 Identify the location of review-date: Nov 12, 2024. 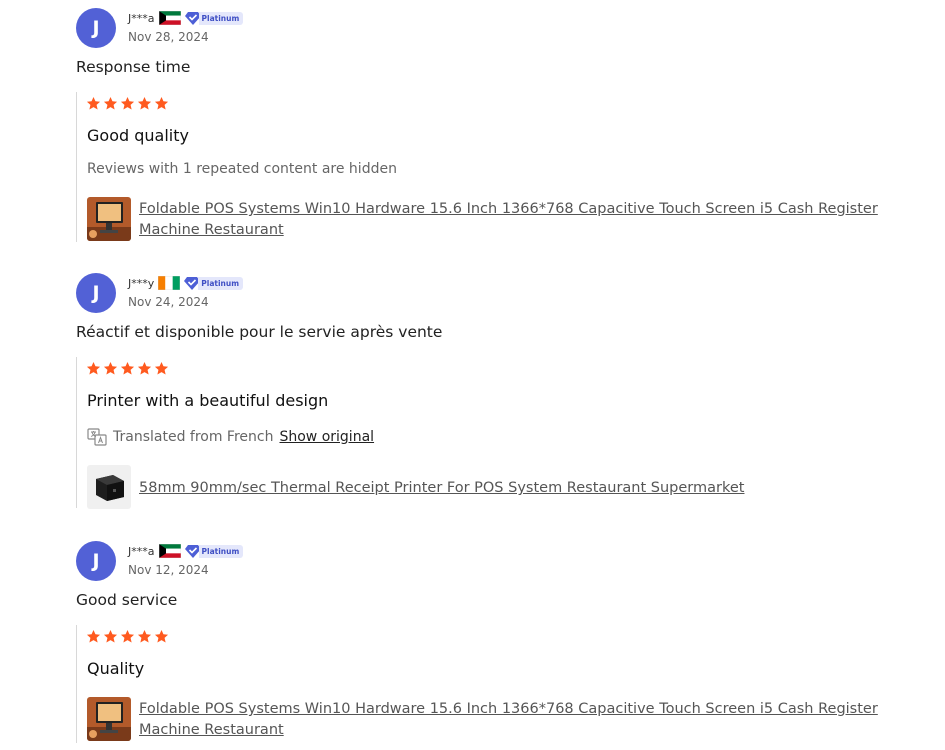
(168, 570).